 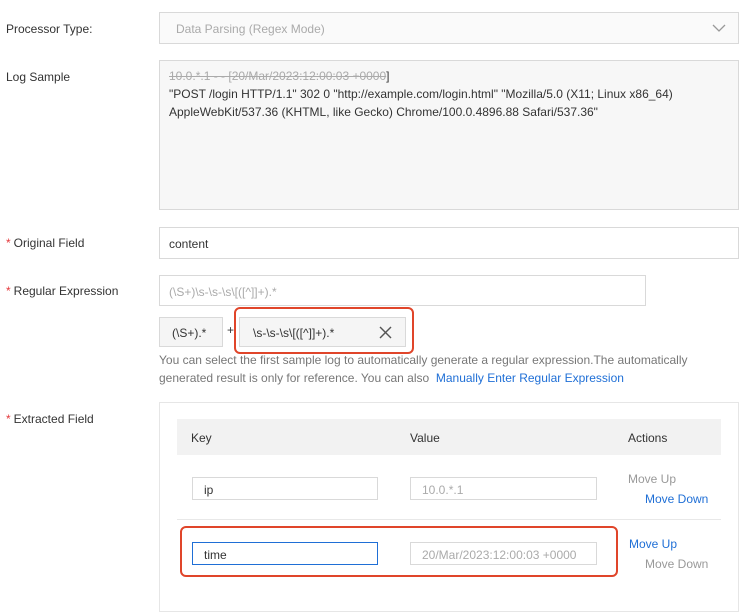 What do you see at coordinates (503, 488) in the screenshot?
I see `row-value-input: 10.0.*.1` at bounding box center [503, 488].